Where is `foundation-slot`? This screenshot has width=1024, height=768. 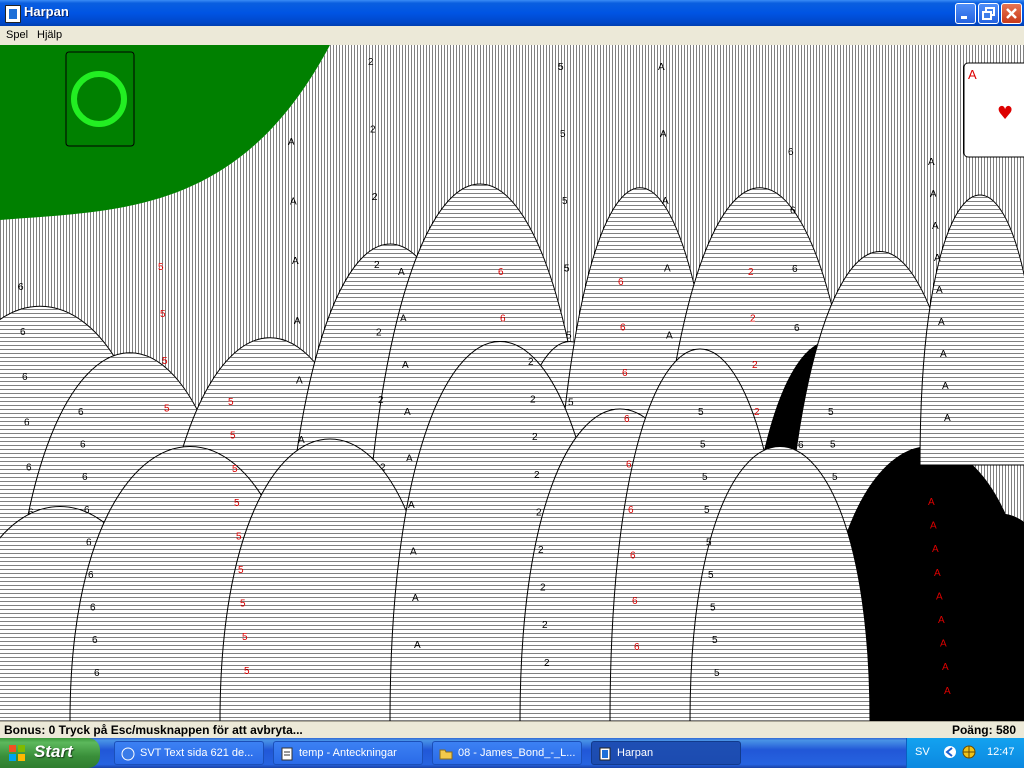 foundation-slot is located at coordinates (100, 99).